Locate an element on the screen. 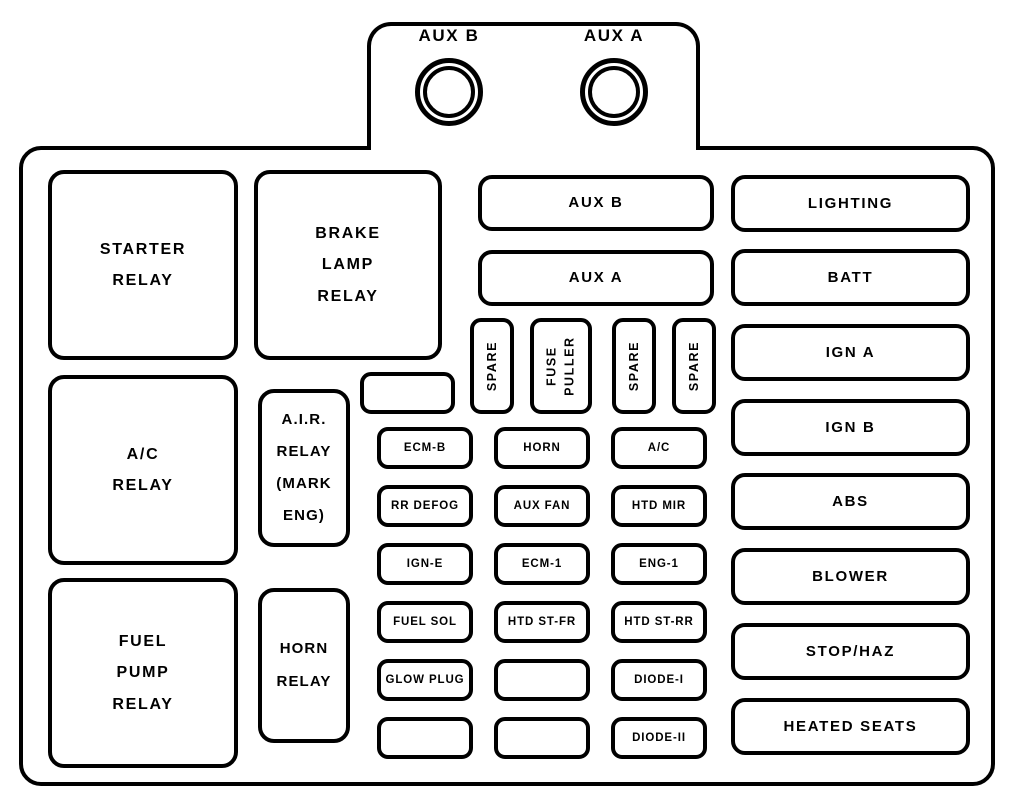 This screenshot has width=1024, height=808. fuse-diode-ii: DIODE-II is located at coordinates (659, 738).